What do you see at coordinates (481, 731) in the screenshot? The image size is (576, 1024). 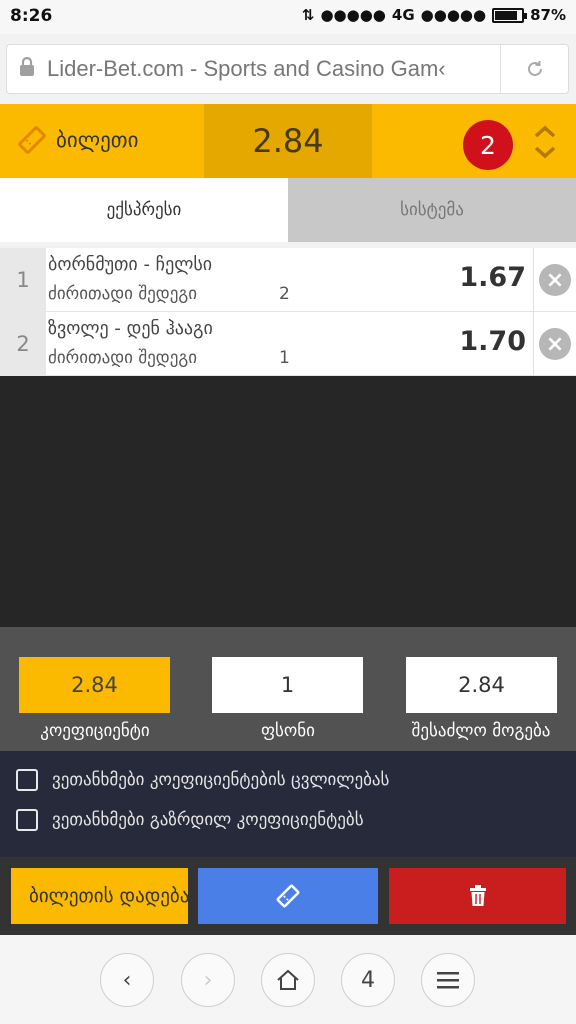 I see `possible-win-label: შესაძლო მოგება` at bounding box center [481, 731].